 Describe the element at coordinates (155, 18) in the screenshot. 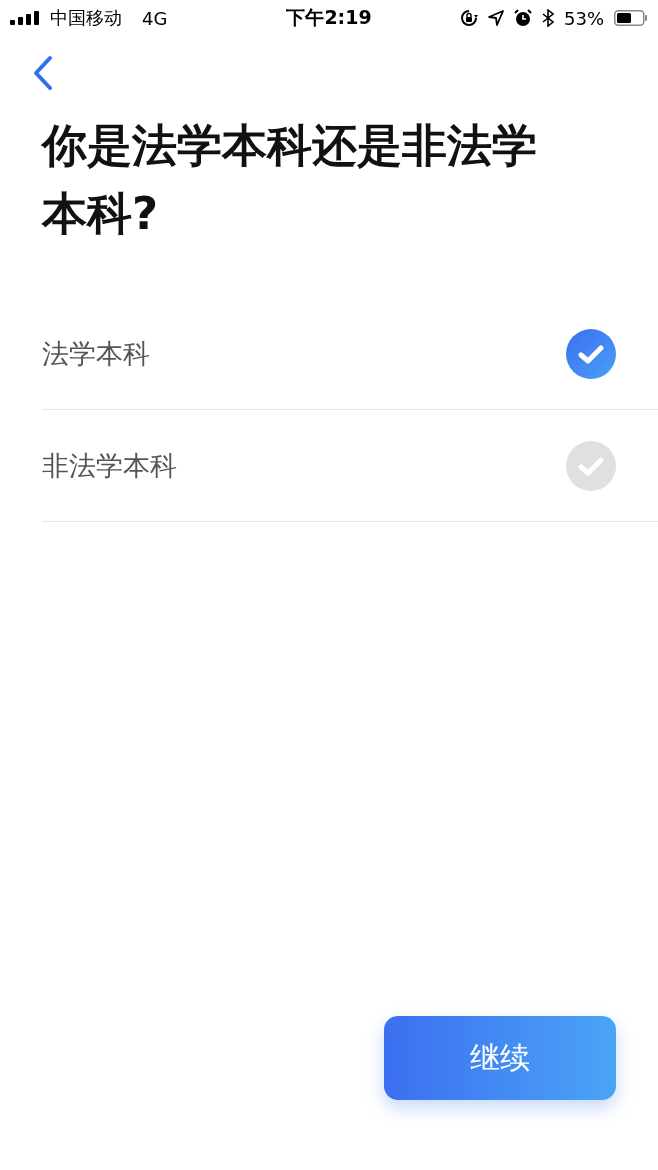

I see `network-type: 4G` at that location.